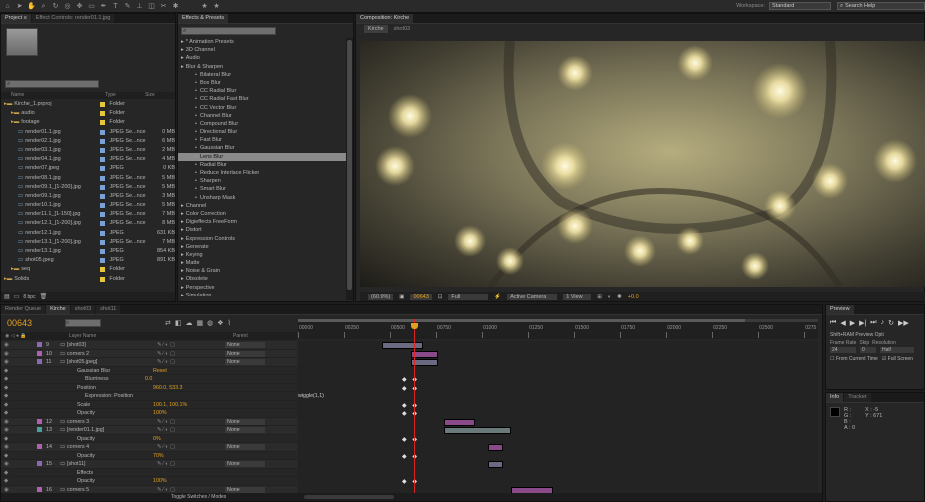 The height and width of the screenshot is (502, 925). What do you see at coordinates (619, 297) in the screenshot?
I see `exposure-icon: ✺` at bounding box center [619, 297].